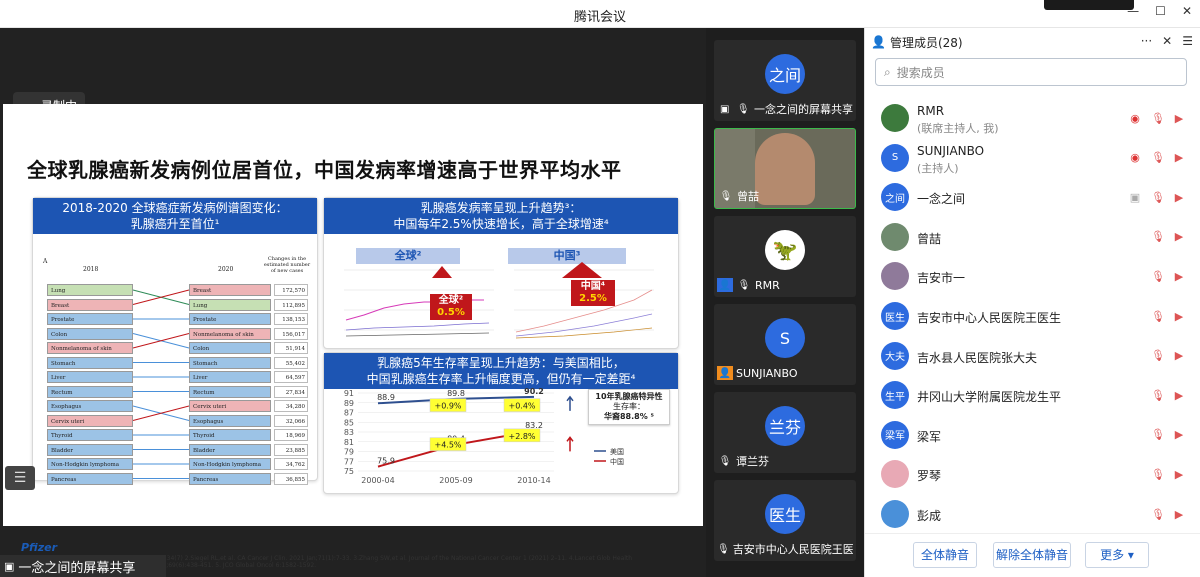 The image size is (1200, 577). I want to click on unmute-all-button: 解除全体静音, so click(1032, 555).